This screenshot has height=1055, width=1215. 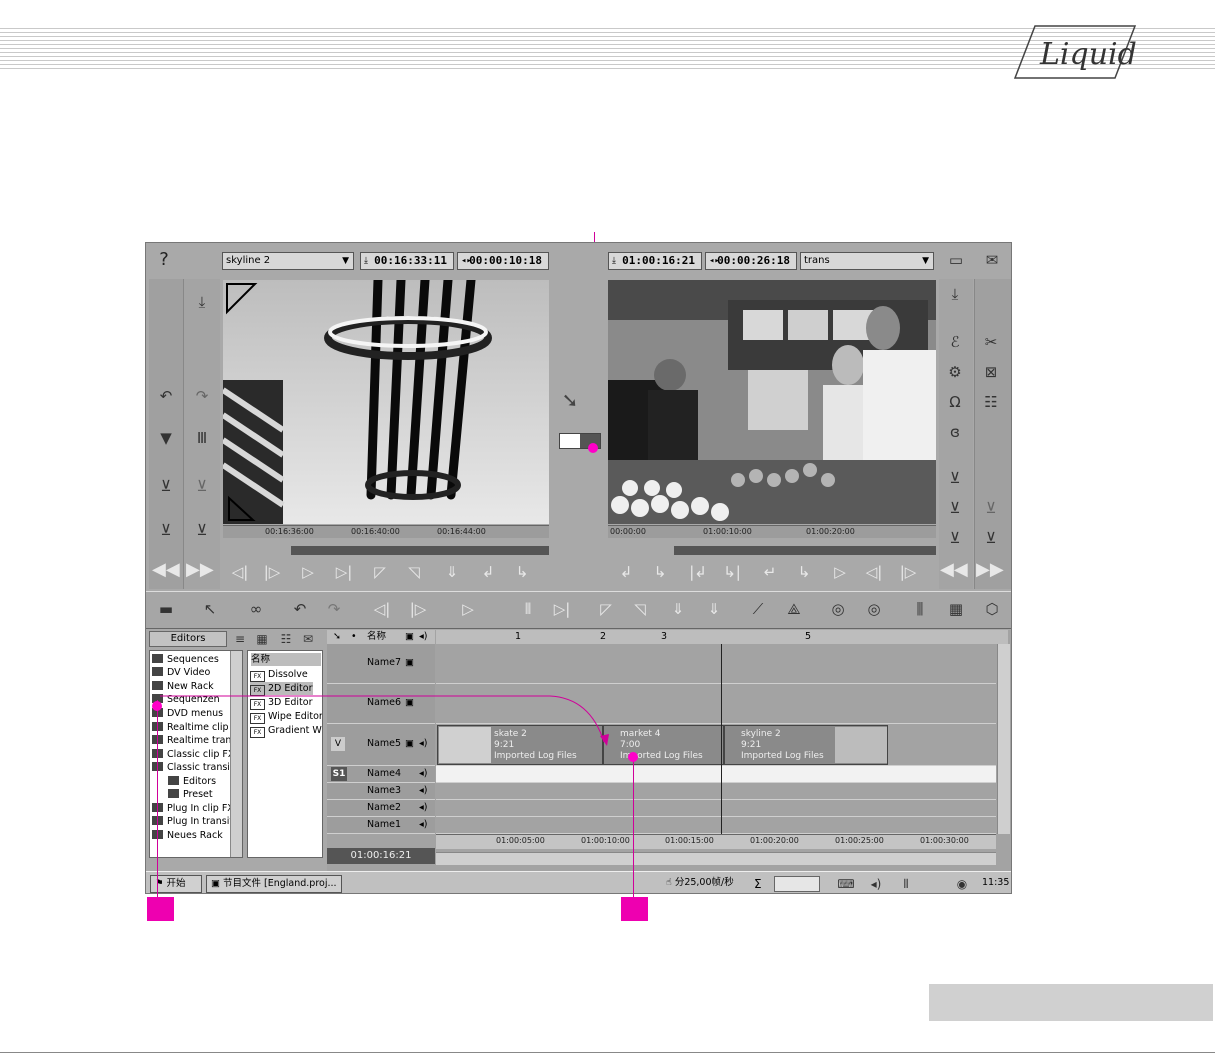 What do you see at coordinates (991, 508) in the screenshot?
I see `extract-icon: ⊻` at bounding box center [991, 508].